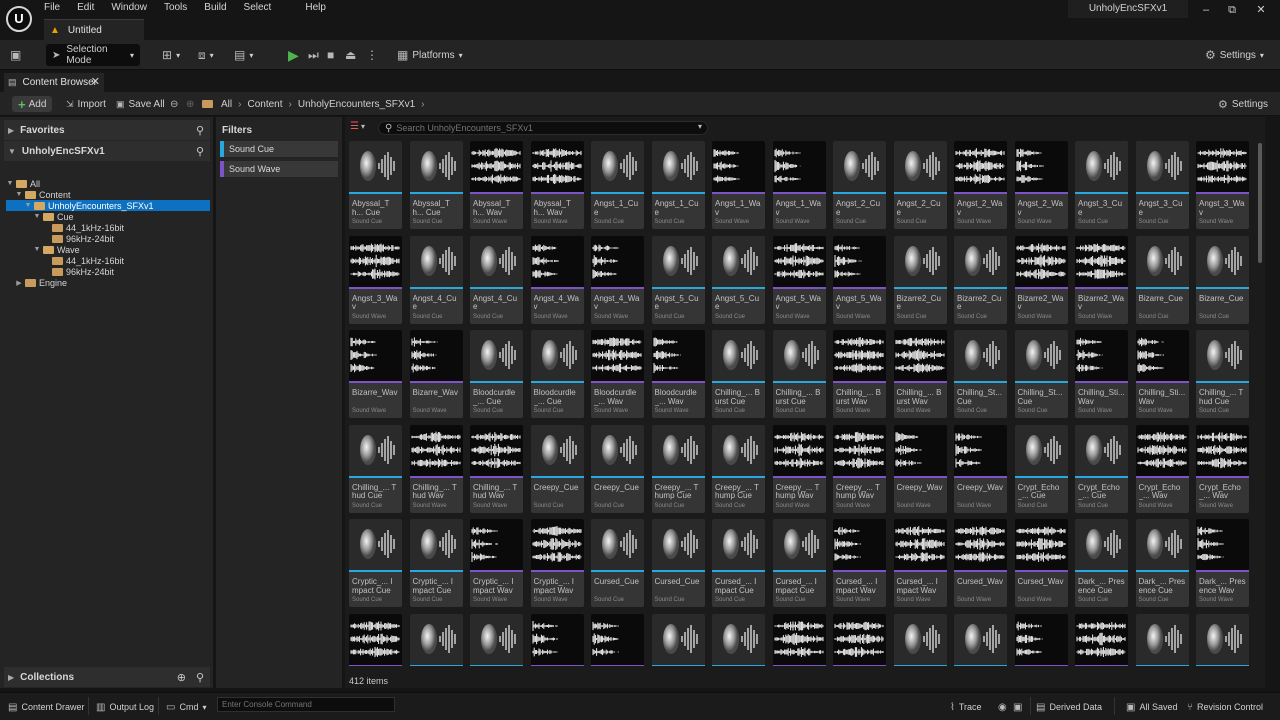 This screenshot has width=1280, height=720. Describe the element at coordinates (1069, 707) in the screenshot. I see `derived-data-button: ▤ Derived Data` at that location.